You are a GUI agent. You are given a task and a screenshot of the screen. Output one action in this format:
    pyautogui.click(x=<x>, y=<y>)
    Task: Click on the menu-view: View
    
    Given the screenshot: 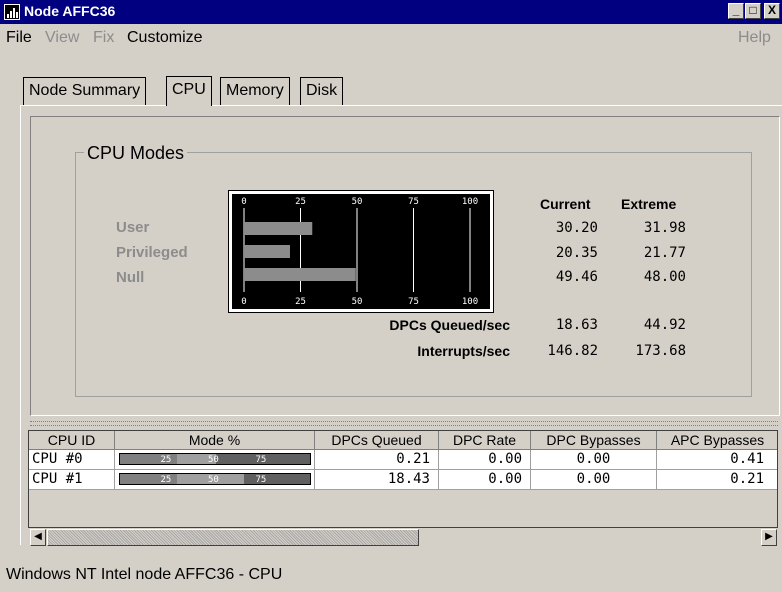 What is the action you would take?
    pyautogui.click(x=62, y=38)
    